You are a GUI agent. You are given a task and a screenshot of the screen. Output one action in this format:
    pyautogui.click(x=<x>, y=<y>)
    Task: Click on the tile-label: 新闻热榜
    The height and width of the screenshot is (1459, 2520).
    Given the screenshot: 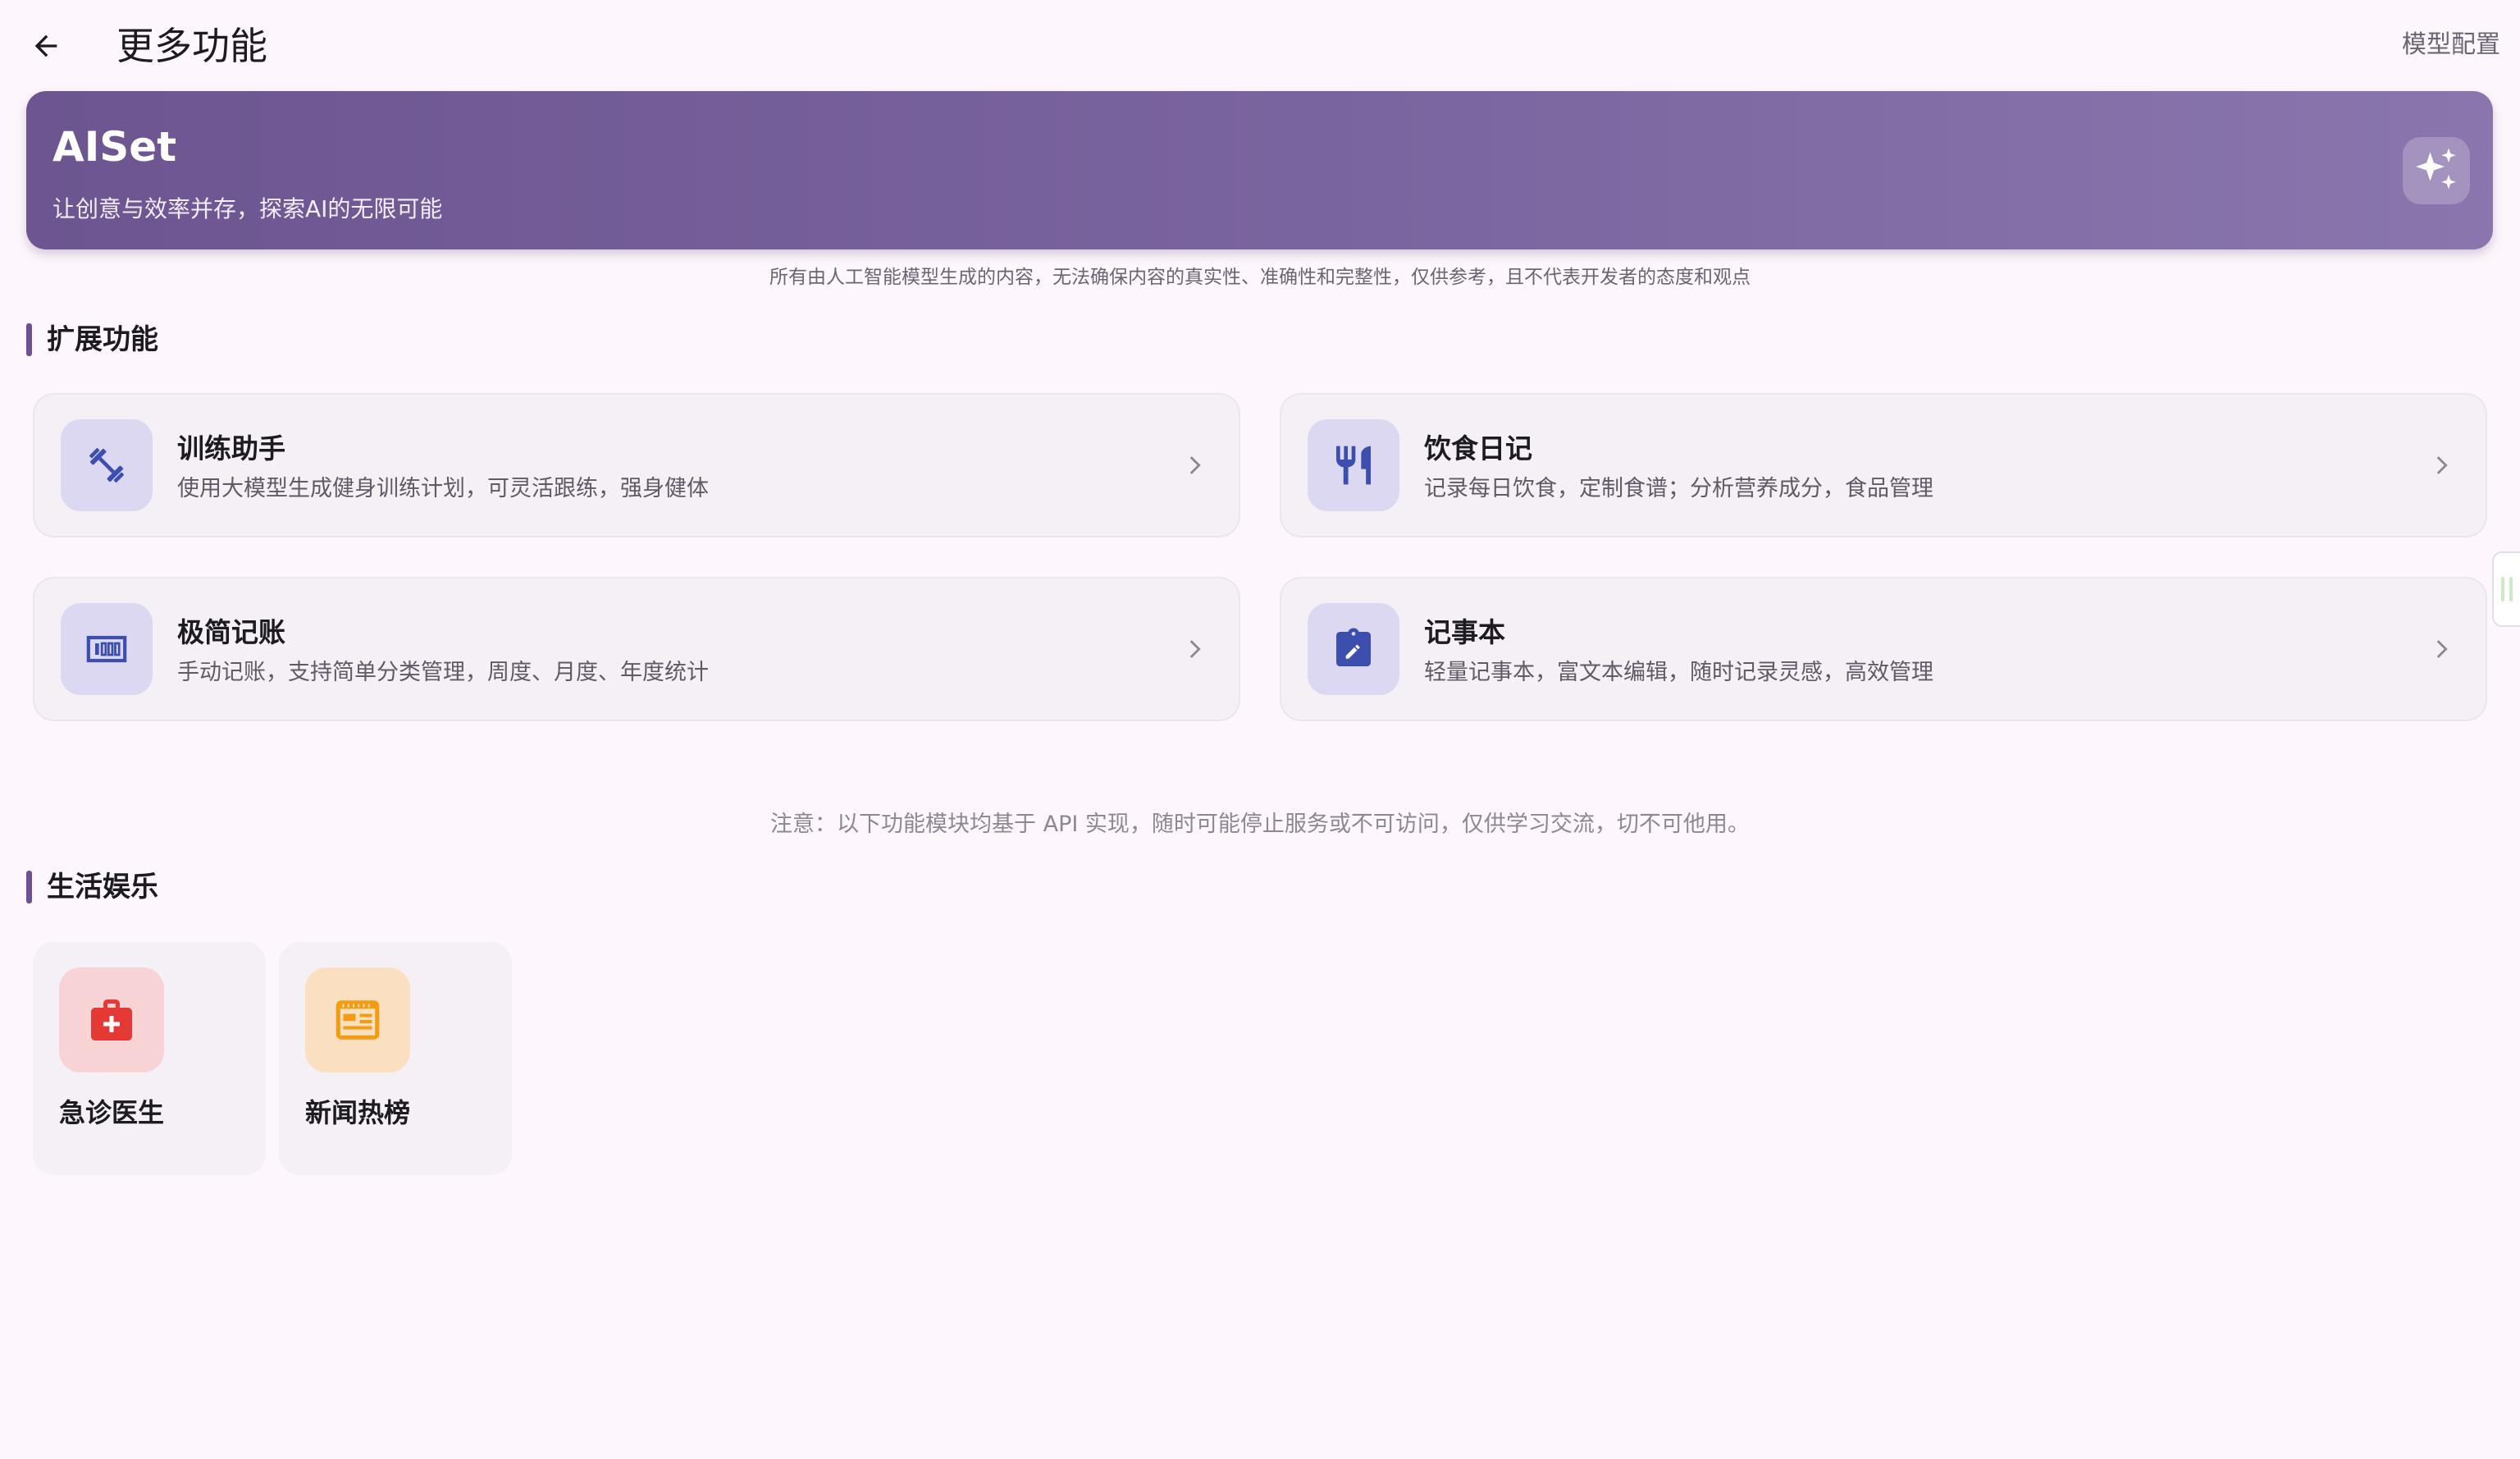 What is the action you would take?
    pyautogui.click(x=358, y=1113)
    